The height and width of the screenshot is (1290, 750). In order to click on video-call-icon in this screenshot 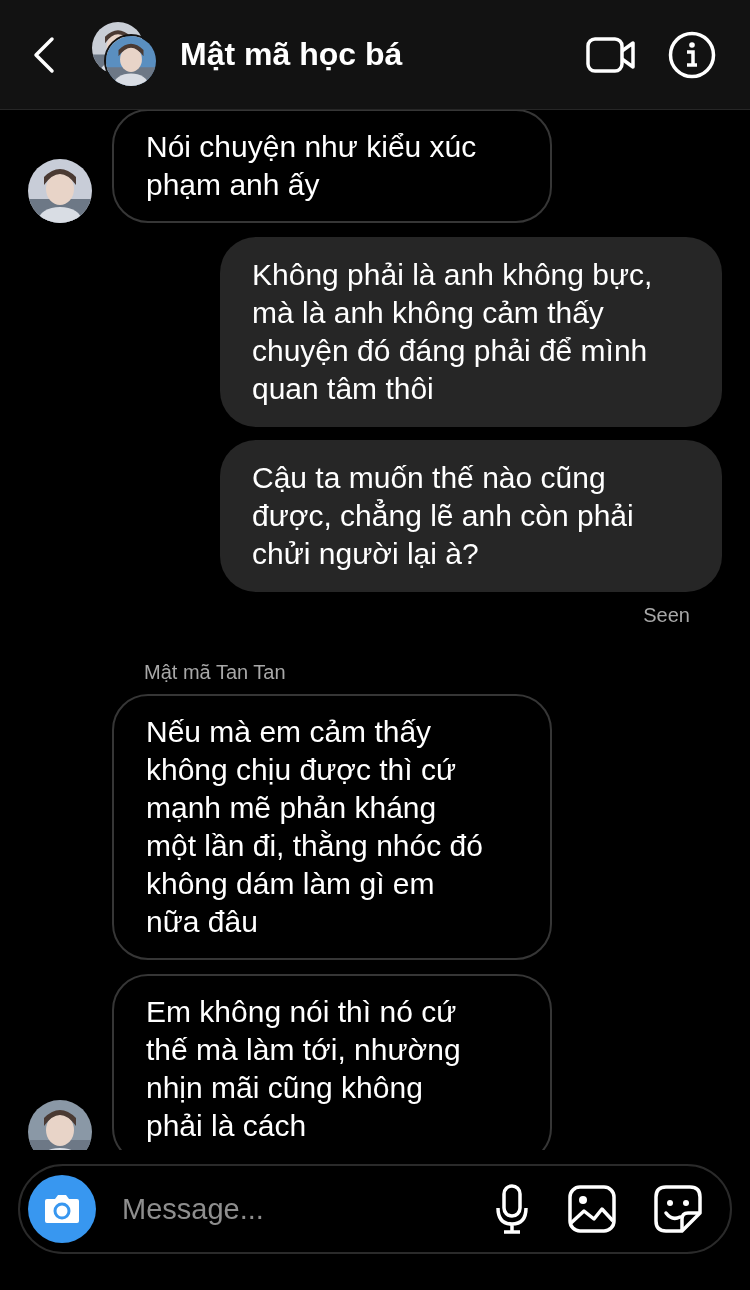, I will do `click(611, 54)`.